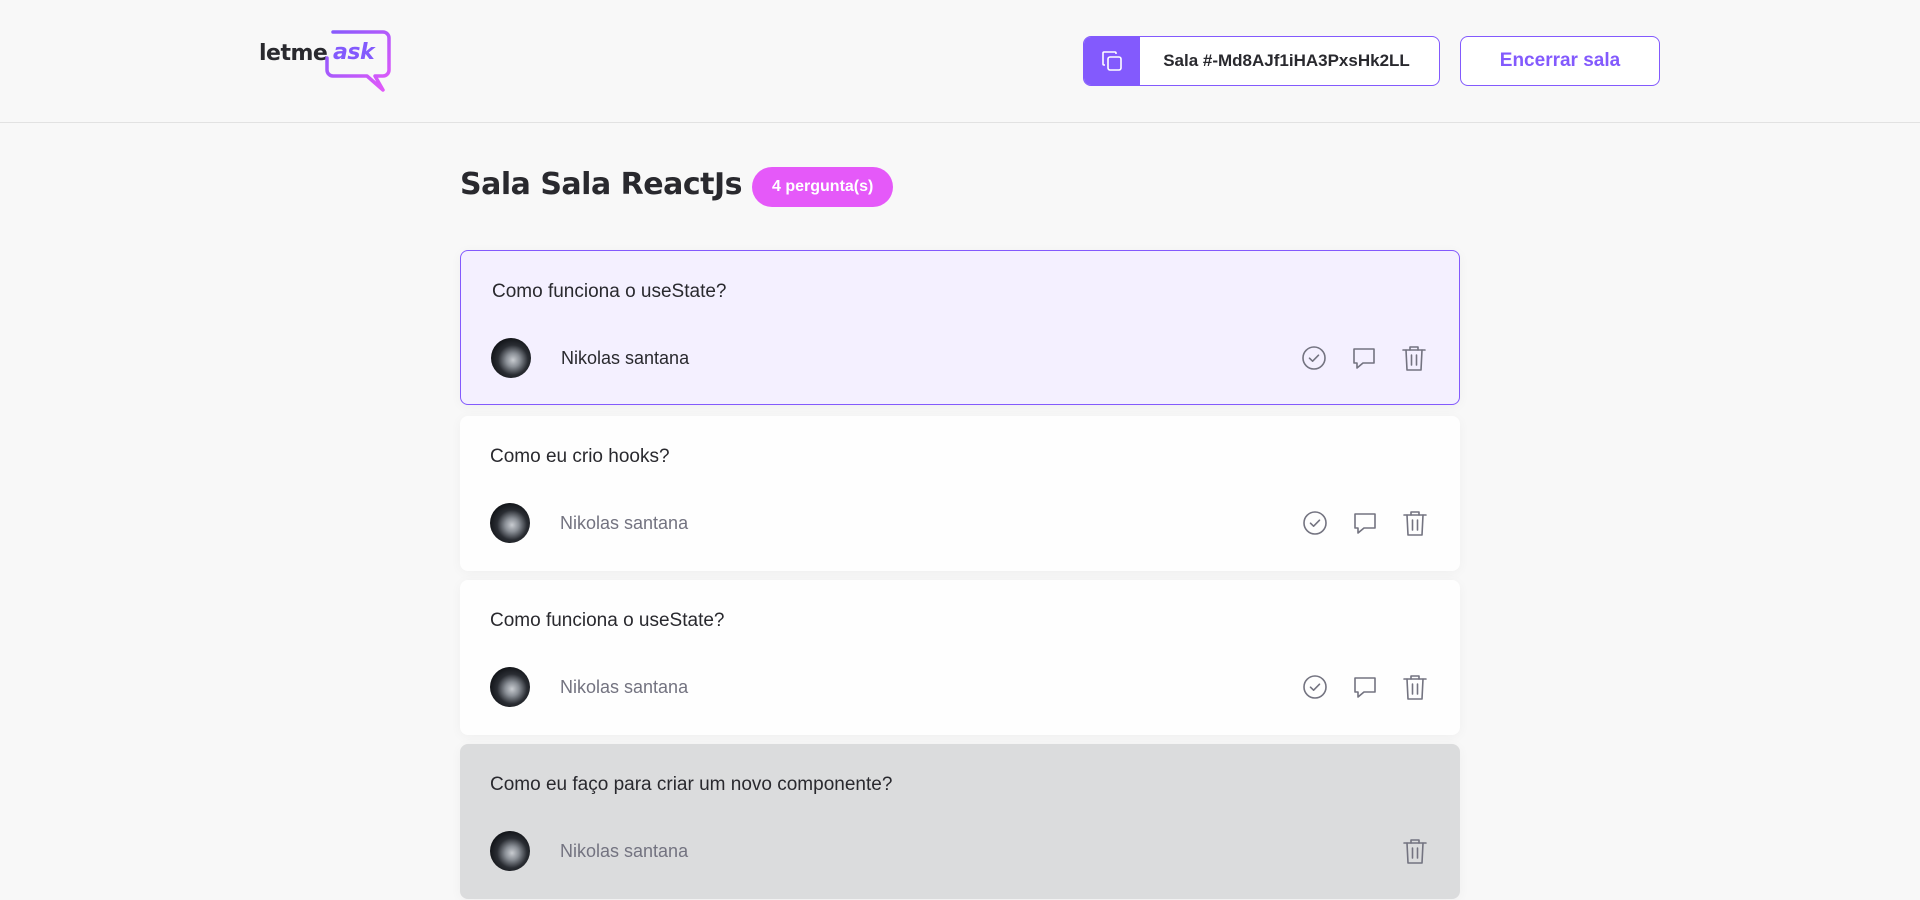 The height and width of the screenshot is (900, 1920). I want to click on logo-accent-text: ask, so click(354, 52).